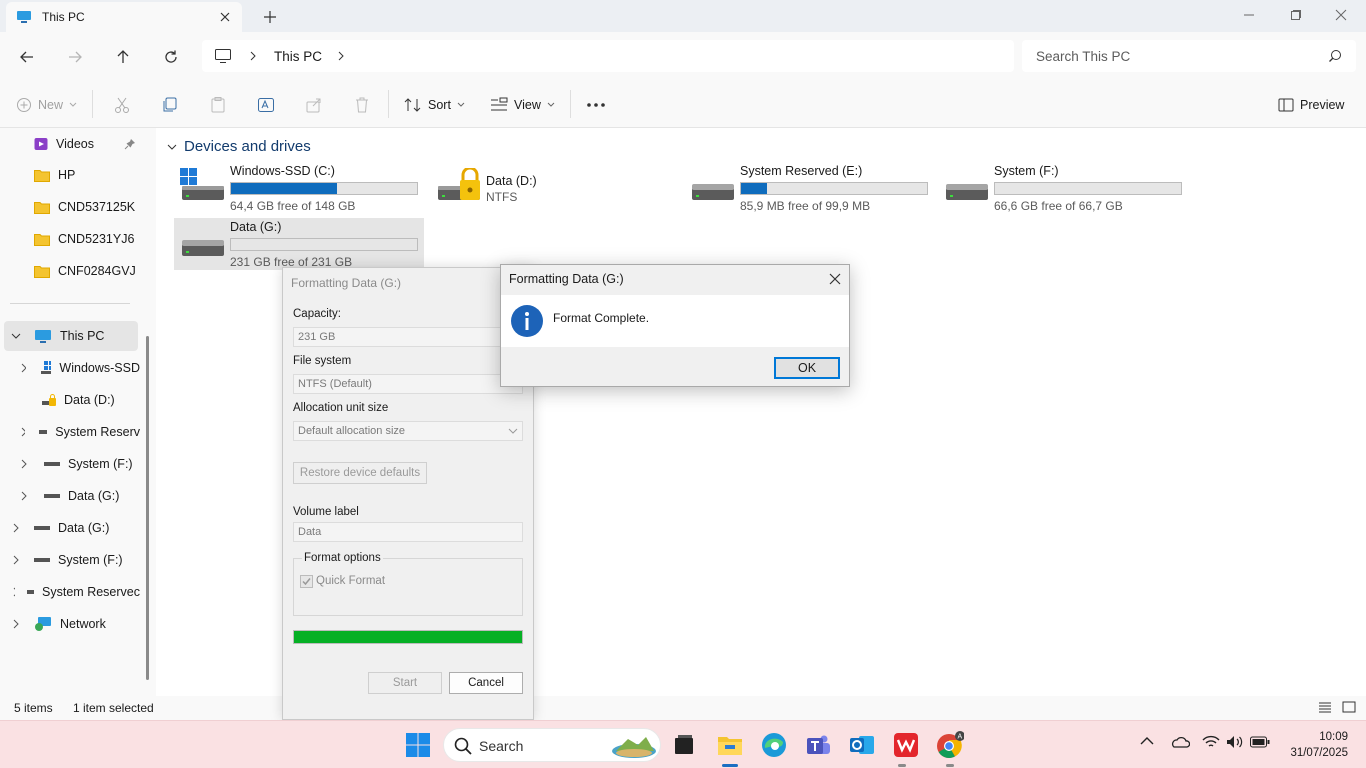 The width and height of the screenshot is (1366, 768). What do you see at coordinates (314, 105) in the screenshot?
I see `share-button` at bounding box center [314, 105].